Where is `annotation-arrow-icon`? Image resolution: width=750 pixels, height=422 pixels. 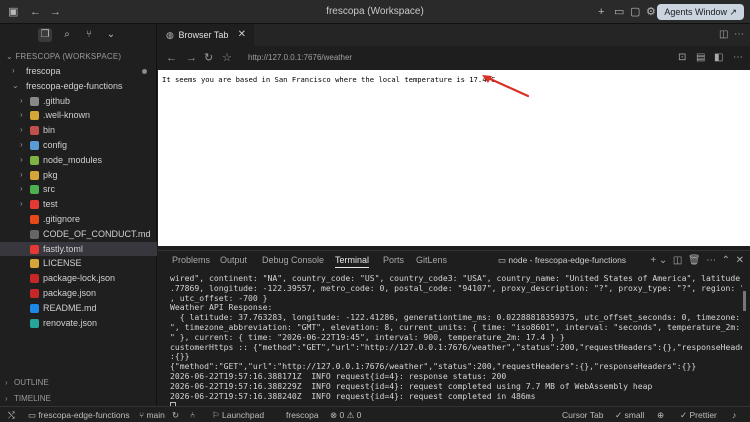 annotation-arrow-icon is located at coordinates (506, 86).